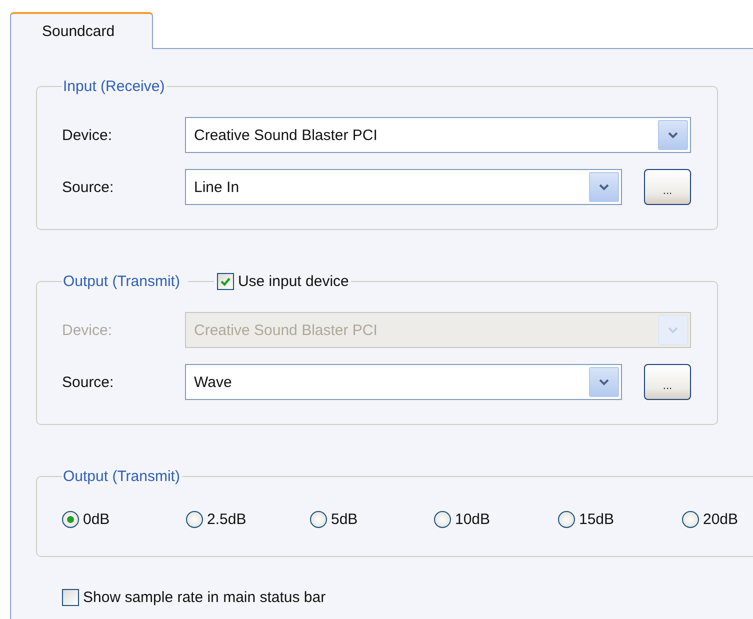  What do you see at coordinates (96, 519) in the screenshot?
I see `radio-label: 0dB` at bounding box center [96, 519].